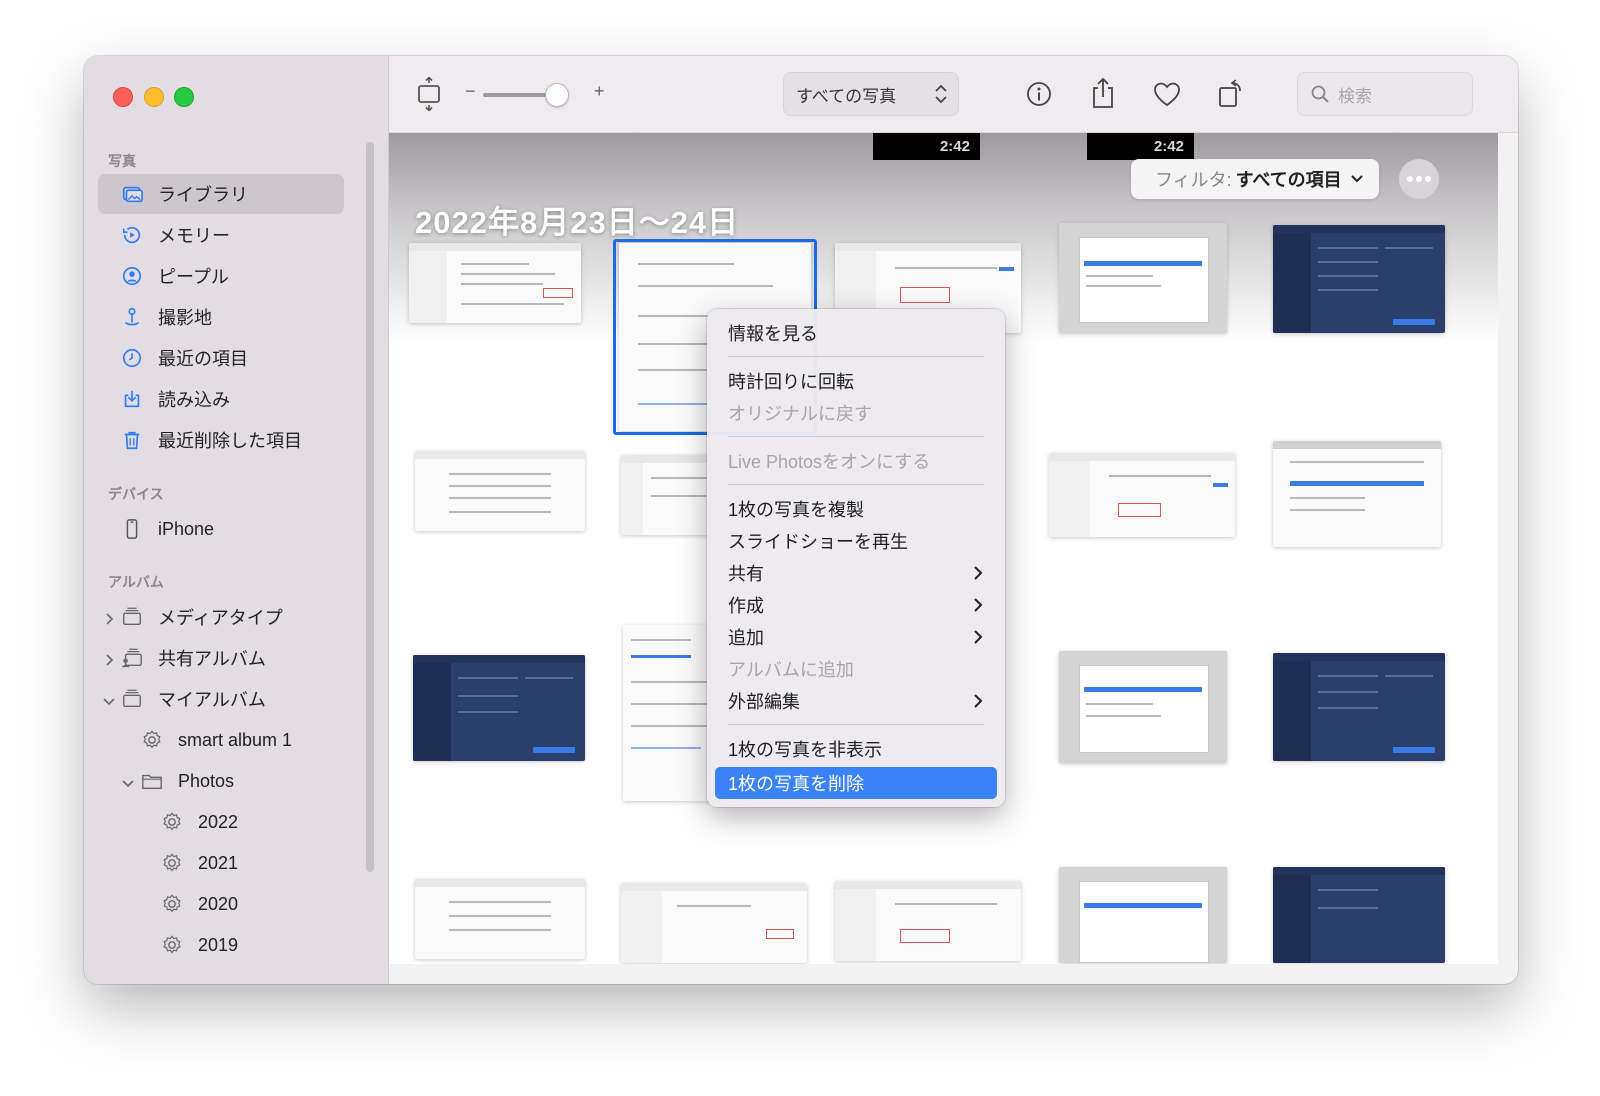 This screenshot has width=1600, height=1096. I want to click on favorite-button, so click(1167, 94).